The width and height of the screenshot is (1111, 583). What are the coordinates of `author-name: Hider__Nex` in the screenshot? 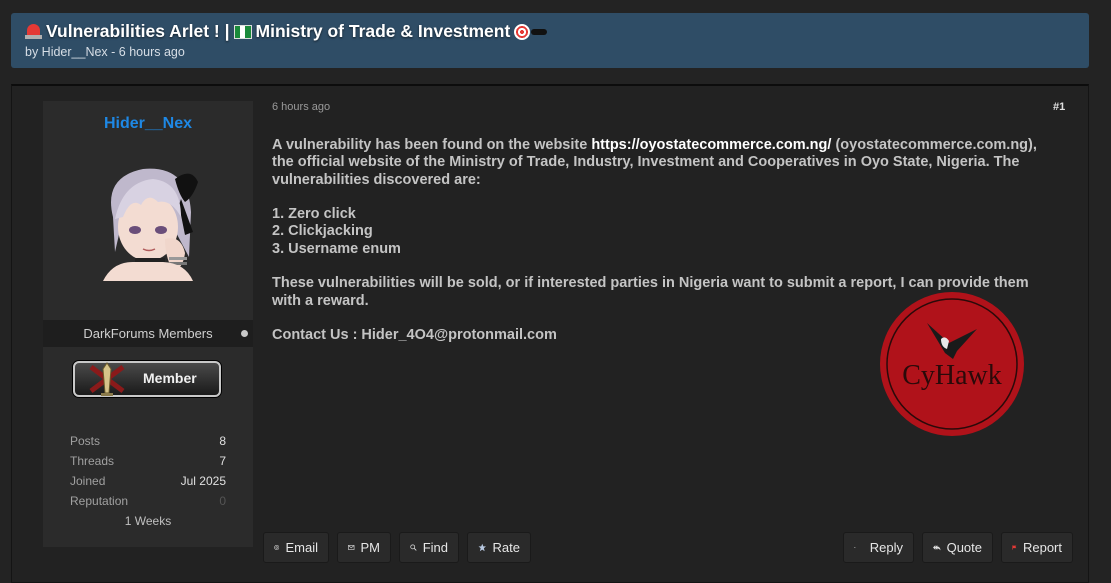 It's located at (148, 124).